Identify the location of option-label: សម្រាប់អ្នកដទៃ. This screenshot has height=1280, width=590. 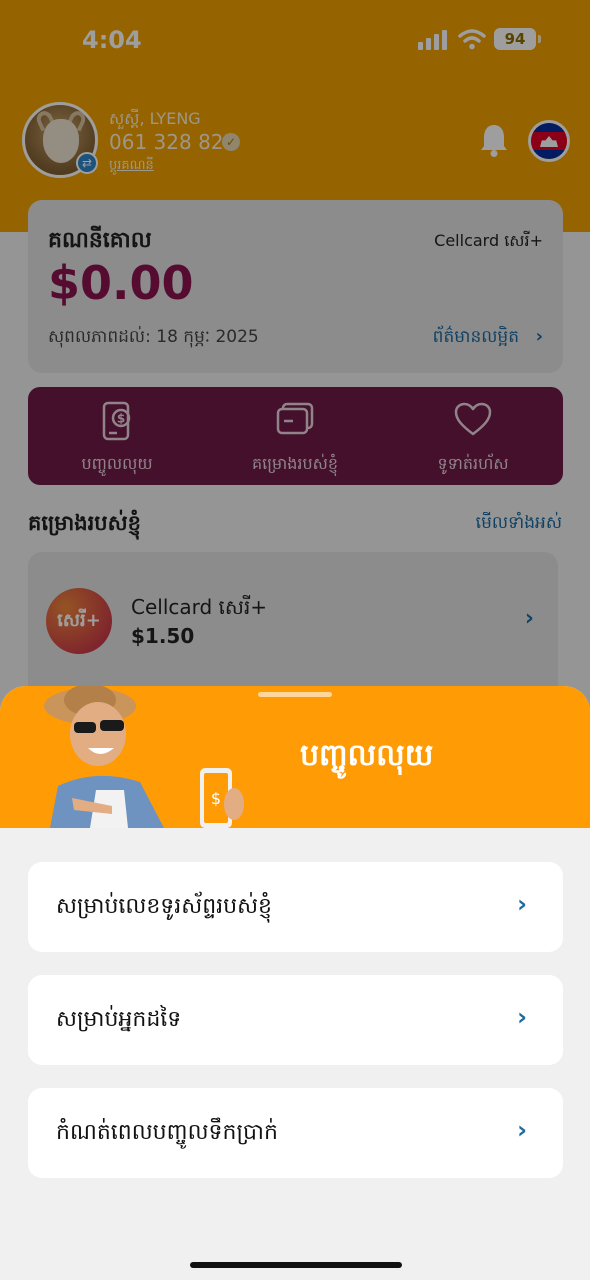
(119, 1019).